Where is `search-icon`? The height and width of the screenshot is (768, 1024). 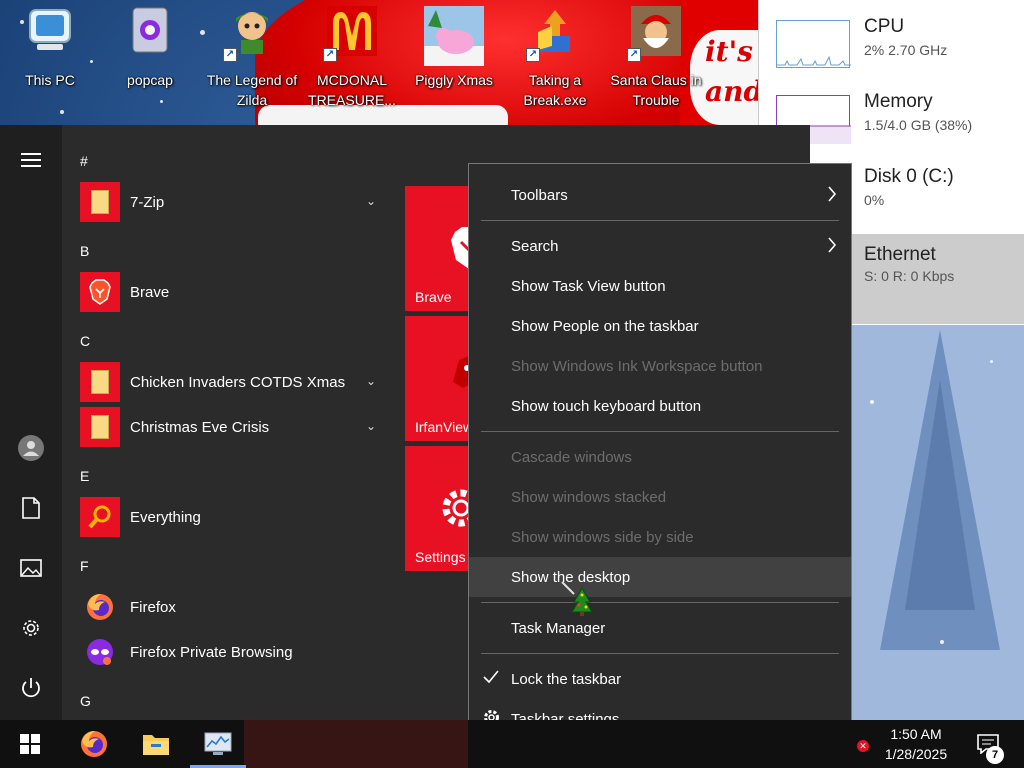 search-icon is located at coordinates (100, 517).